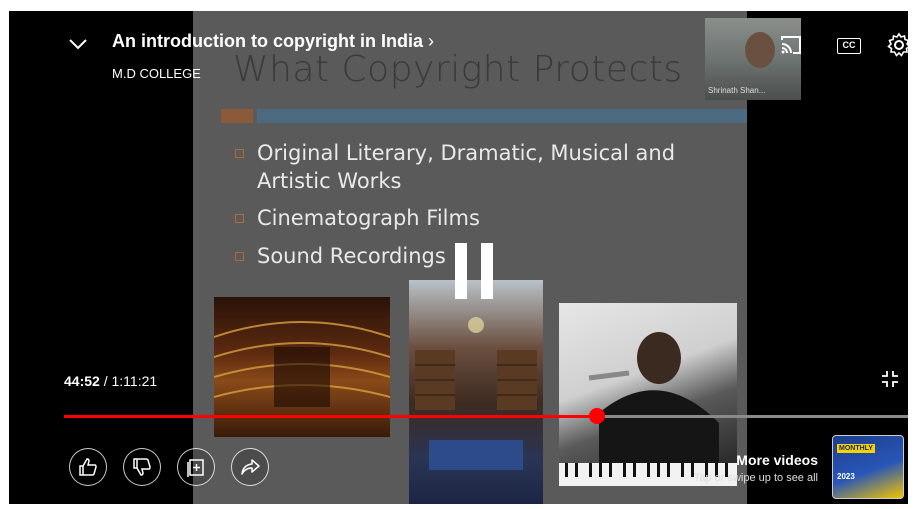 The image size is (914, 509). I want to click on progress-played, so click(331, 416).